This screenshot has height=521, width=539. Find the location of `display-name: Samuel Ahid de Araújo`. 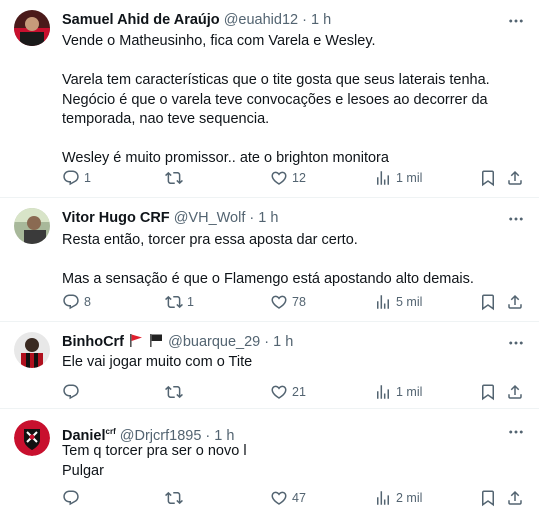

display-name: Samuel Ahid de Araújo is located at coordinates (141, 20).